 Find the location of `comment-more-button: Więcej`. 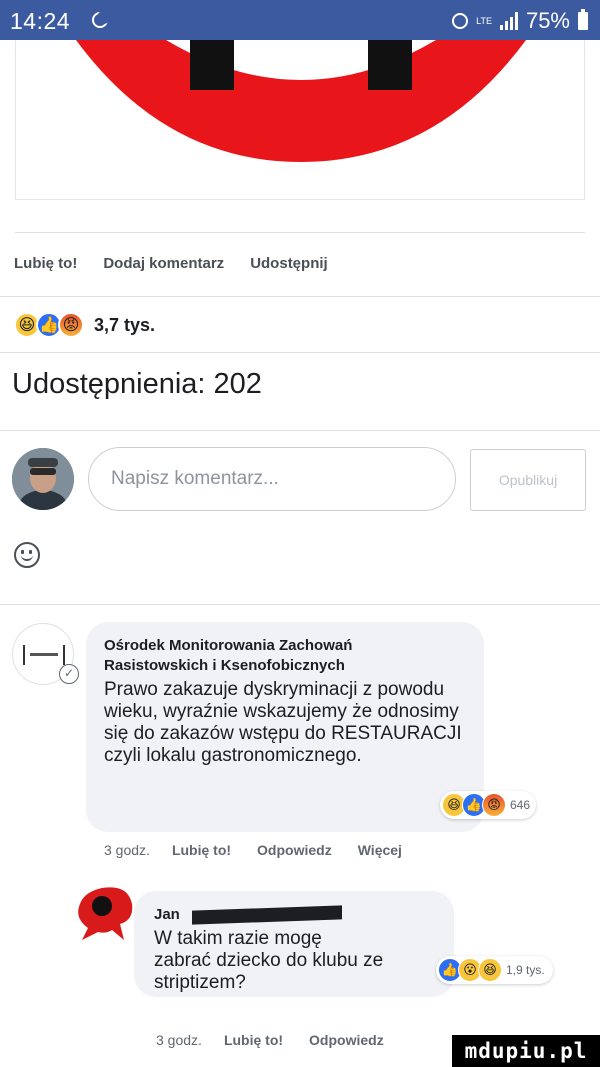

comment-more-button: Więcej is located at coordinates (380, 850).